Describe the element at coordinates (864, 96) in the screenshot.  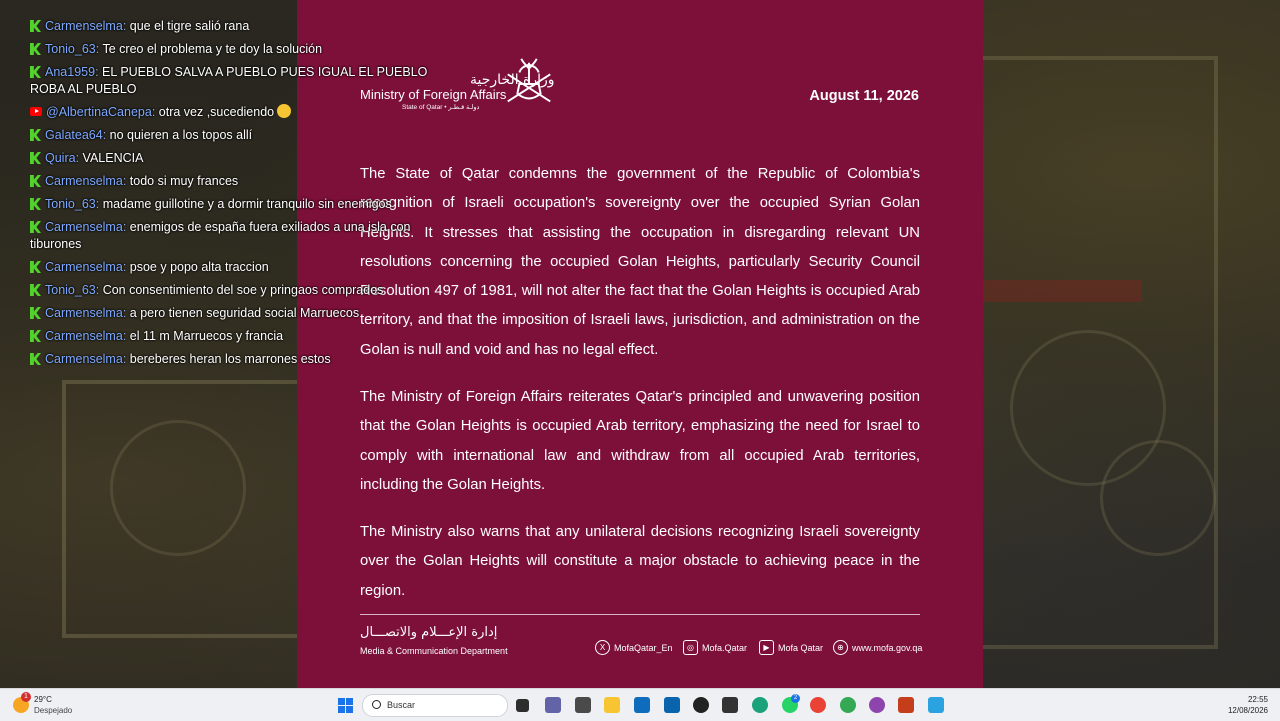
I see `statement-date: August 11, 2026` at that location.